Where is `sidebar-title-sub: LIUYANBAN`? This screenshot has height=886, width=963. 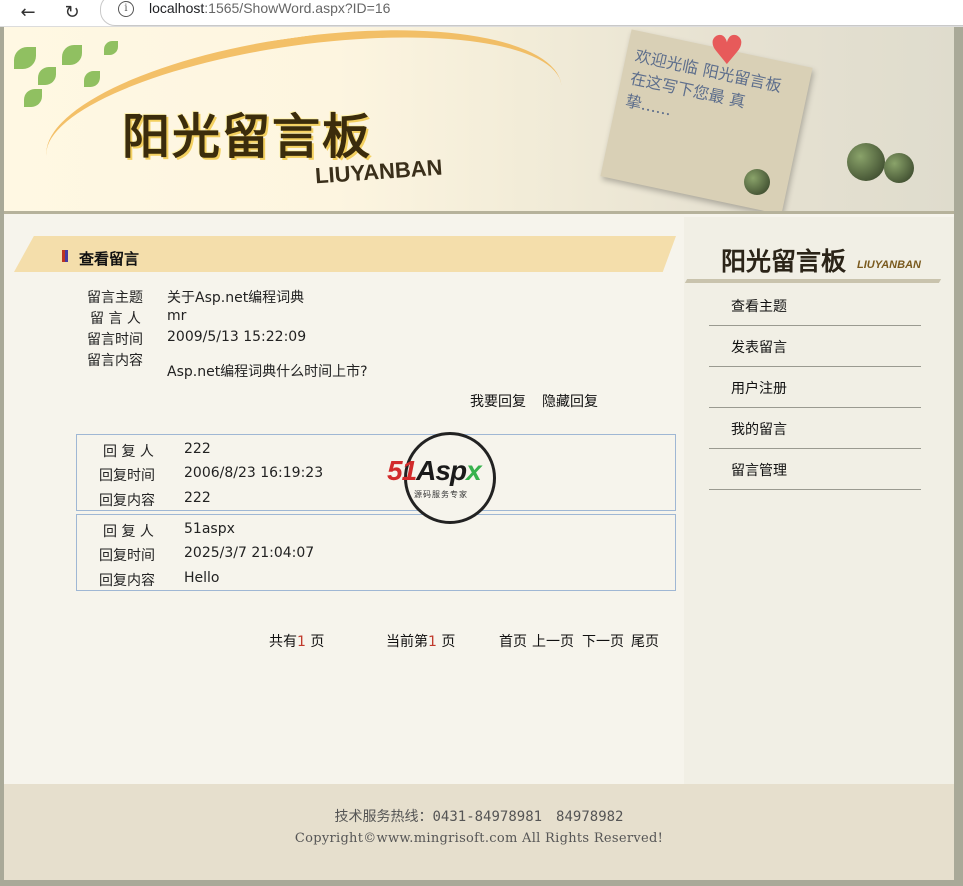 sidebar-title-sub: LIUYANBAN is located at coordinates (889, 265).